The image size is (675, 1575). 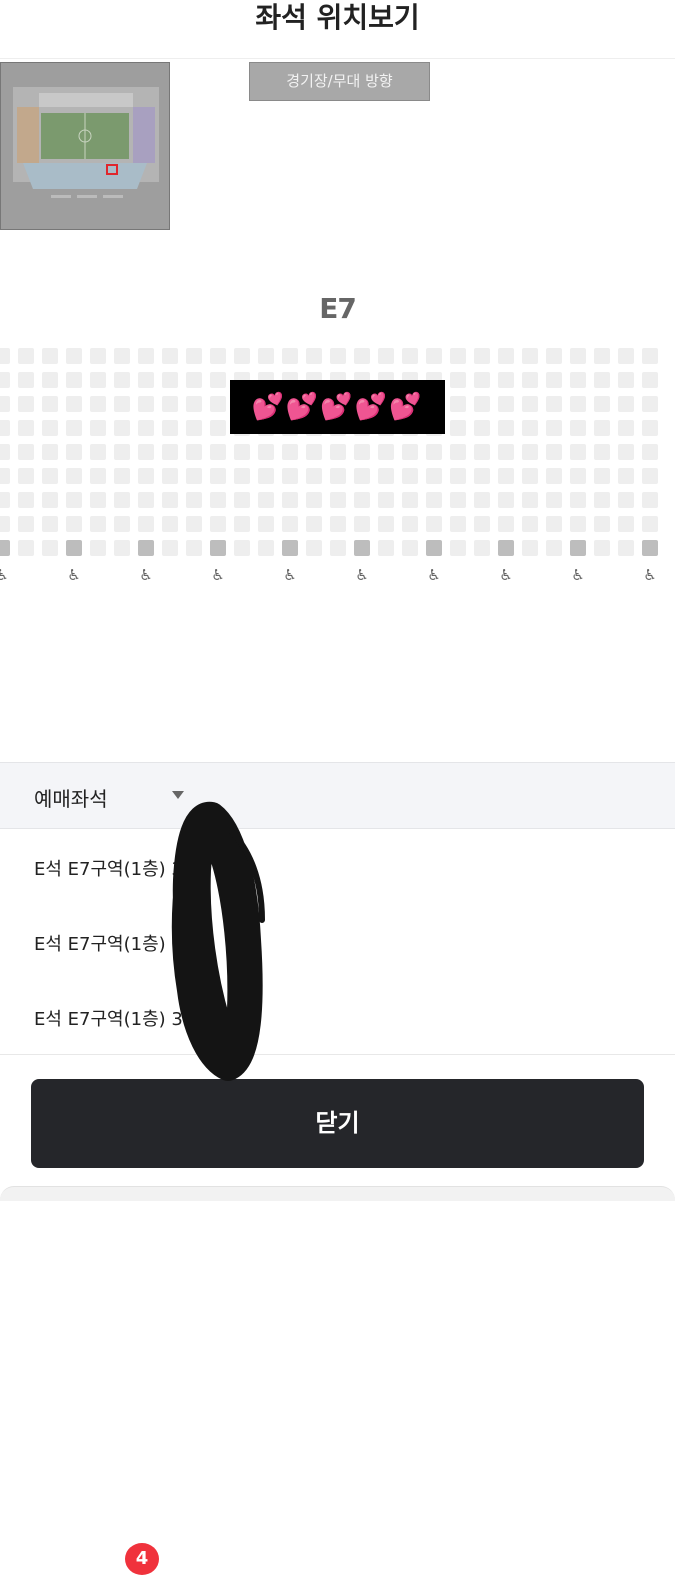 I want to click on caret-down-icon, so click(x=178, y=795).